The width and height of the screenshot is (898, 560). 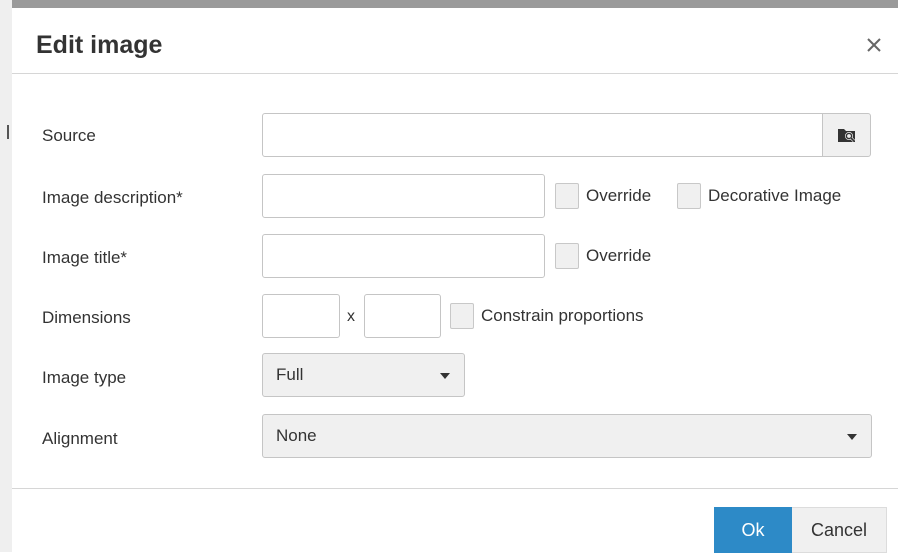 What do you see at coordinates (301, 316) in the screenshot?
I see `width-input` at bounding box center [301, 316].